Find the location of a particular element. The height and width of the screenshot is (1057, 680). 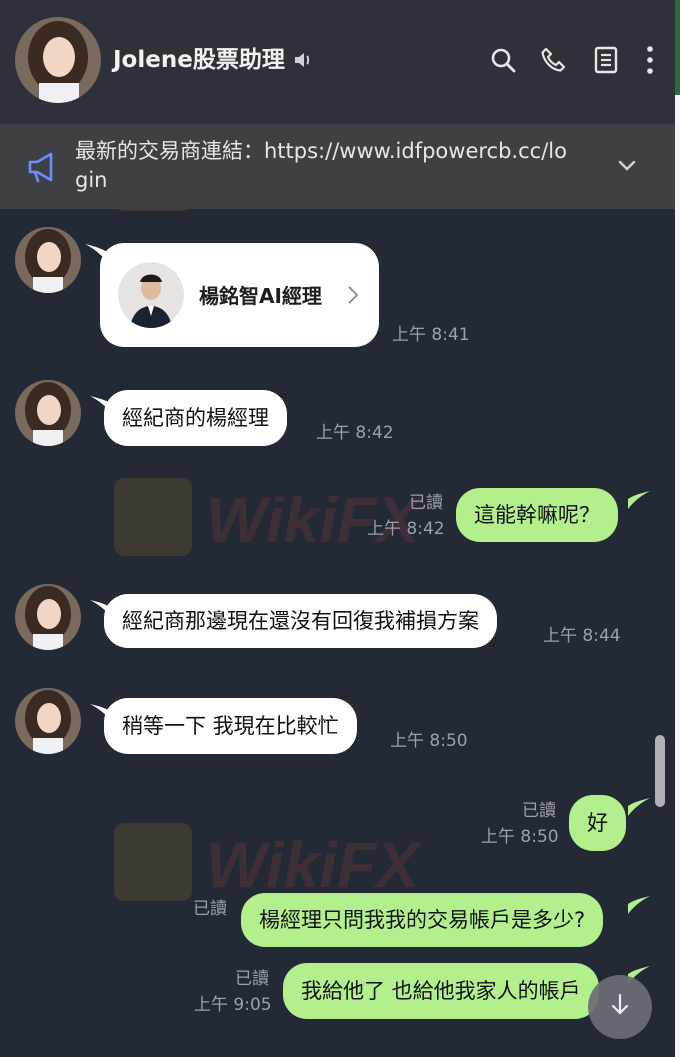

contact-name: Jolene股票助理 is located at coordinates (199, 60).